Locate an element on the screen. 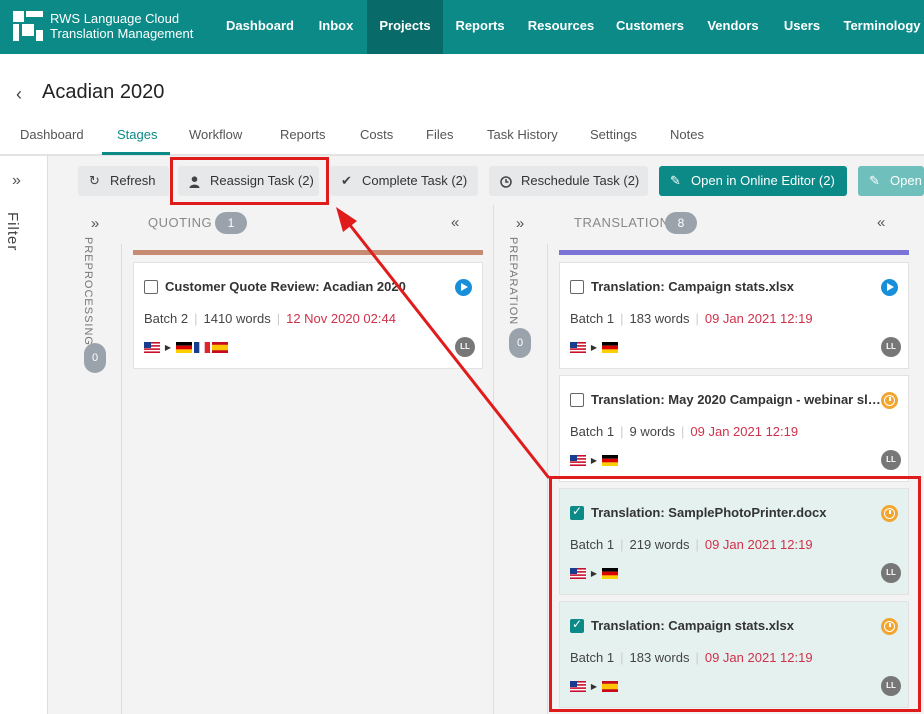 This screenshot has height=714, width=924. preprocessing-count: 0 is located at coordinates (95, 358).